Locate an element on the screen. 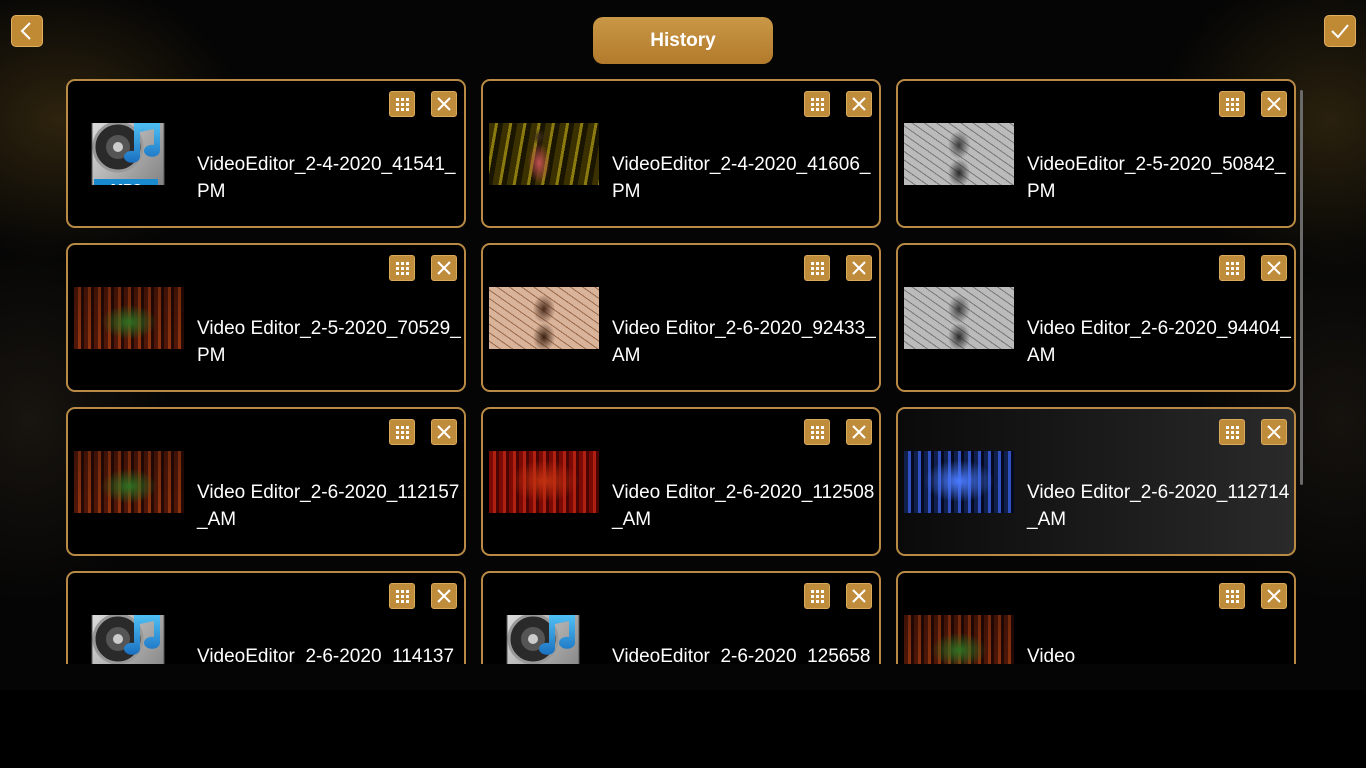  item-name: VideoEditor_2-4-2020_41606_PM is located at coordinates (741, 178).